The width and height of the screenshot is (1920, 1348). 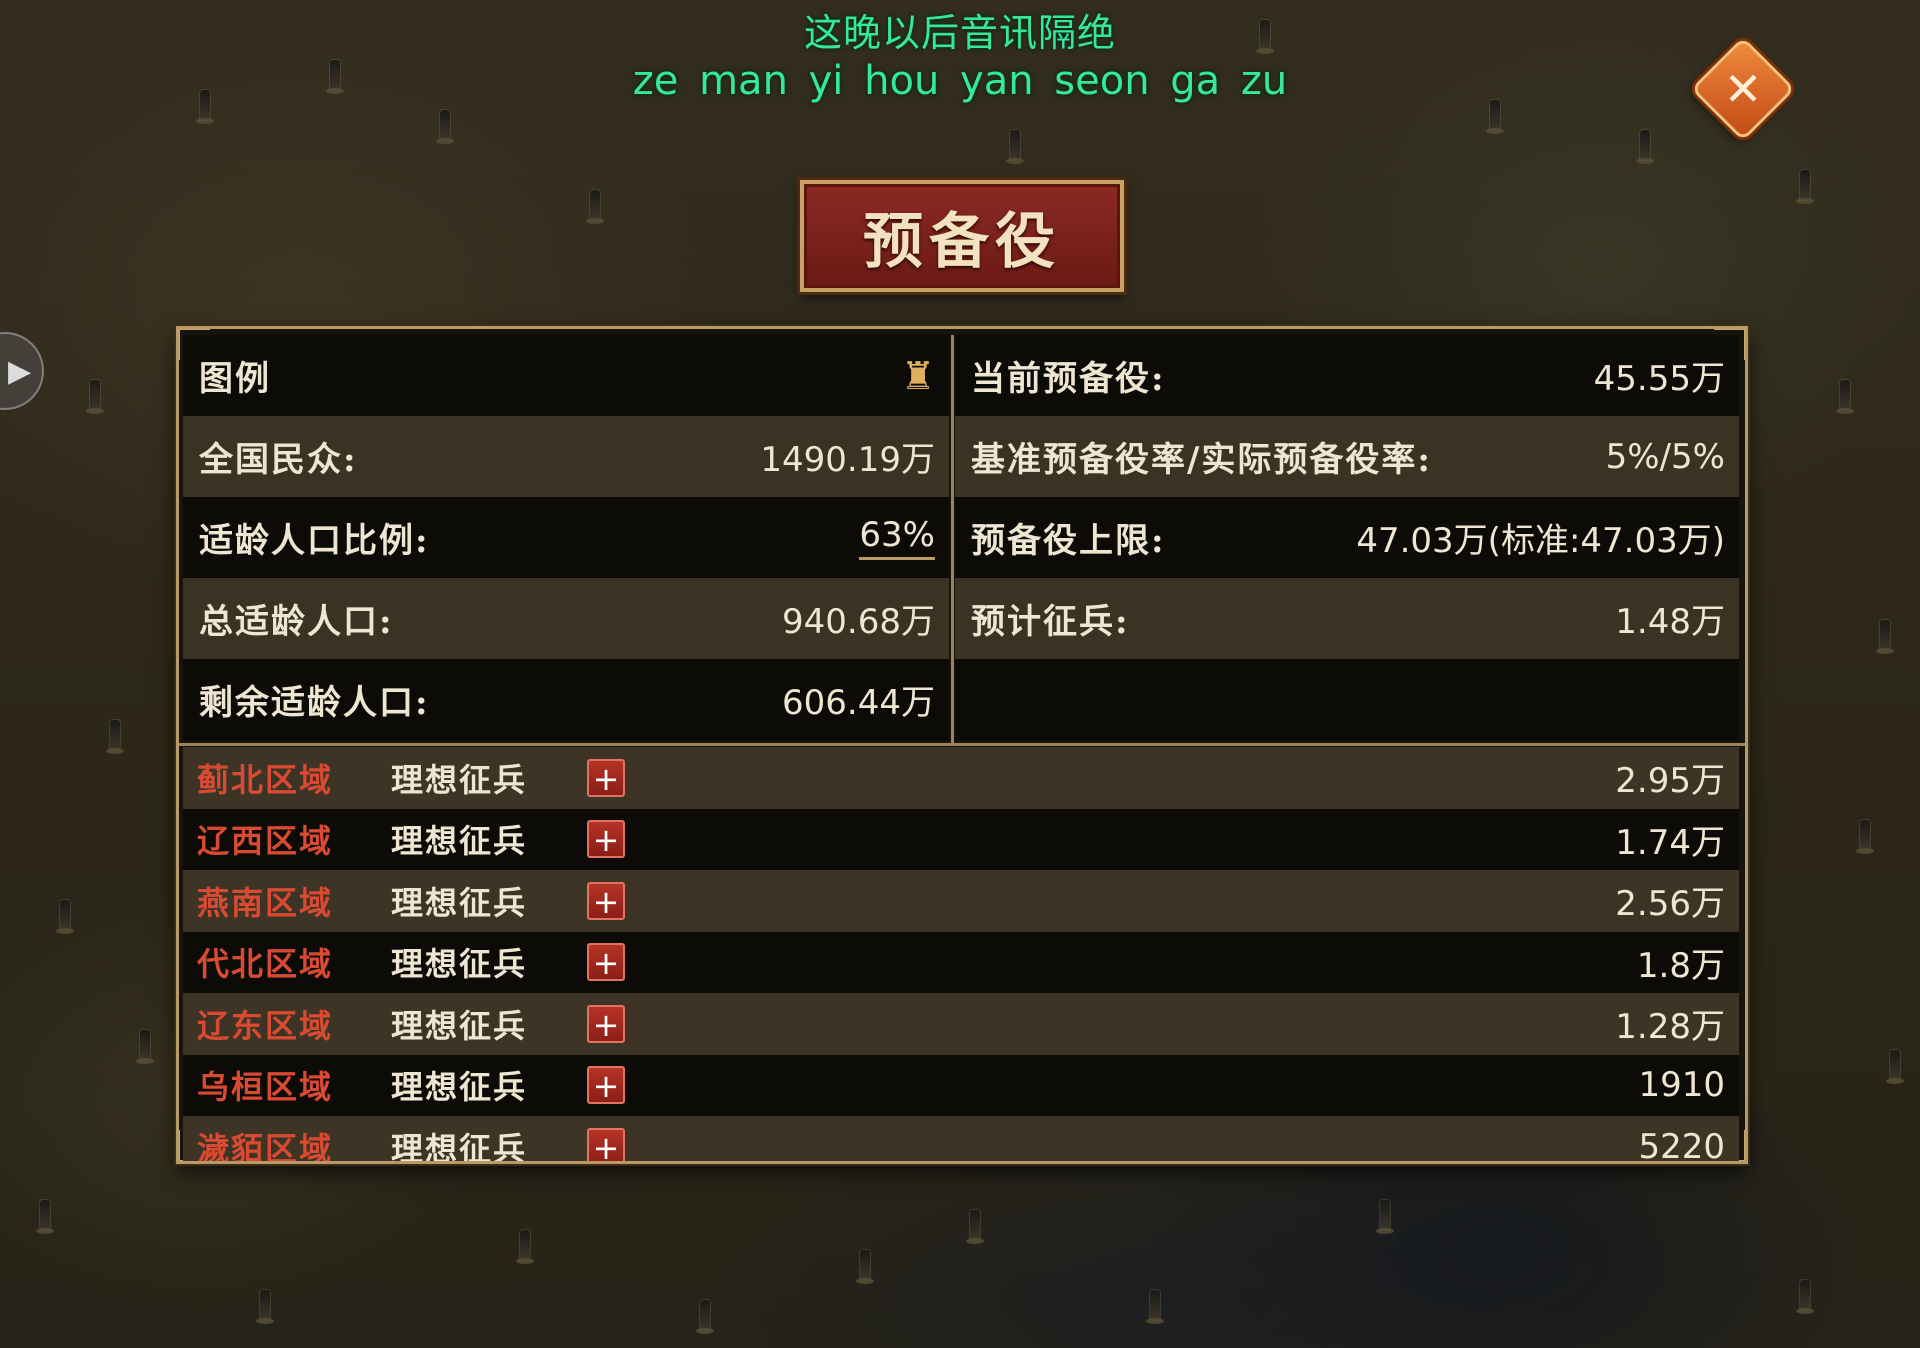 I want to click on subtitle-romanization: ze man yi hou yan seon ga zu, so click(x=960, y=81).